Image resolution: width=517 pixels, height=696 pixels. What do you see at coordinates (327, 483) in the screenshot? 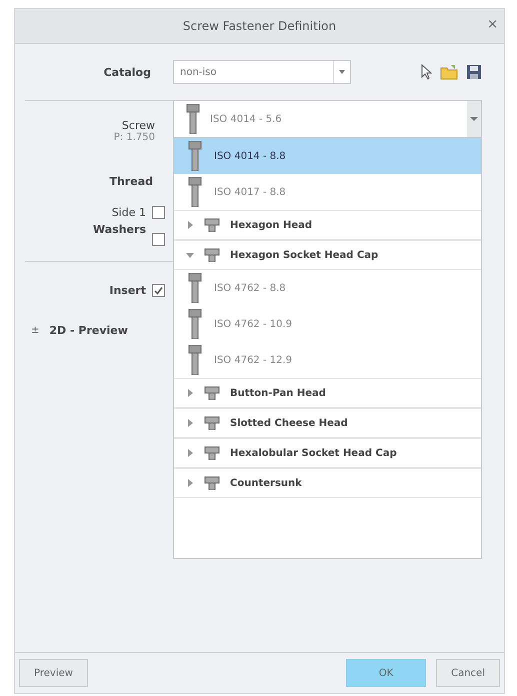
I see `tree-group: Countersunk` at bounding box center [327, 483].